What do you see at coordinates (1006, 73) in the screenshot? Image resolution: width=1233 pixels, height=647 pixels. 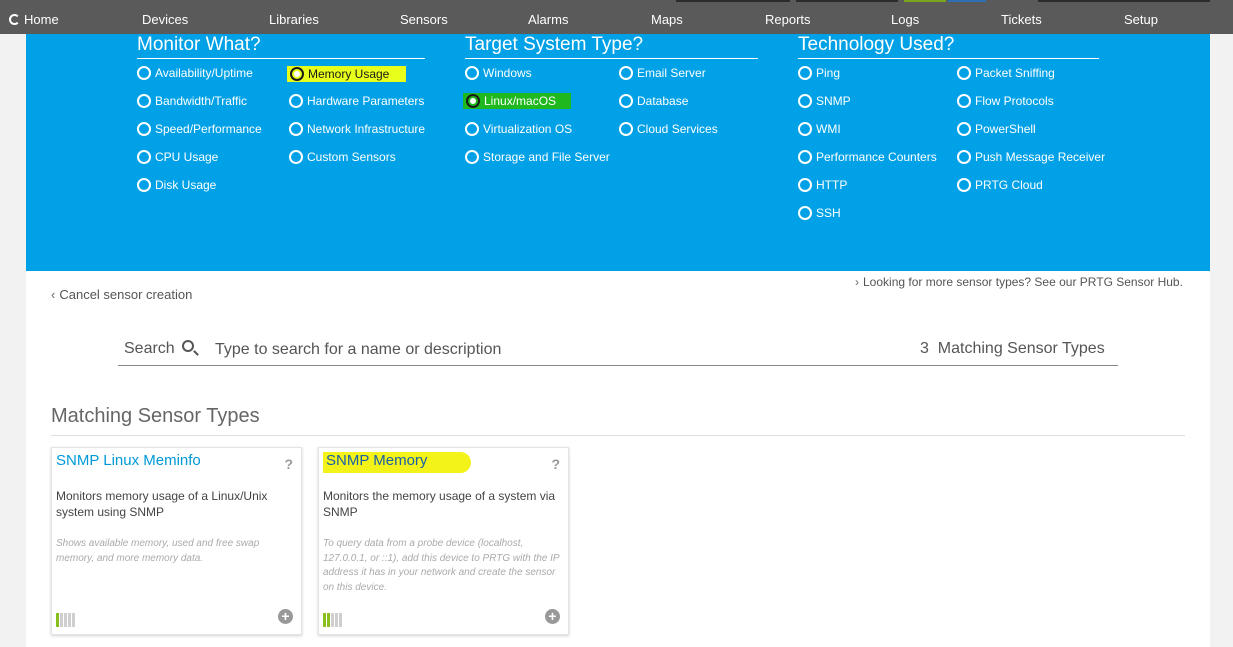 I see `radio-packet-sniffing: Packet Sniffing` at bounding box center [1006, 73].